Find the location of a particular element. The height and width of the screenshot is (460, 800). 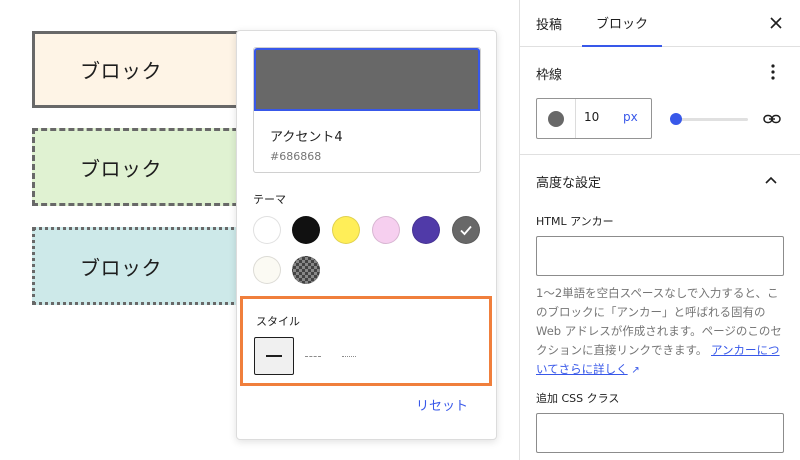

border-width-slider-thumb is located at coordinates (676, 119).